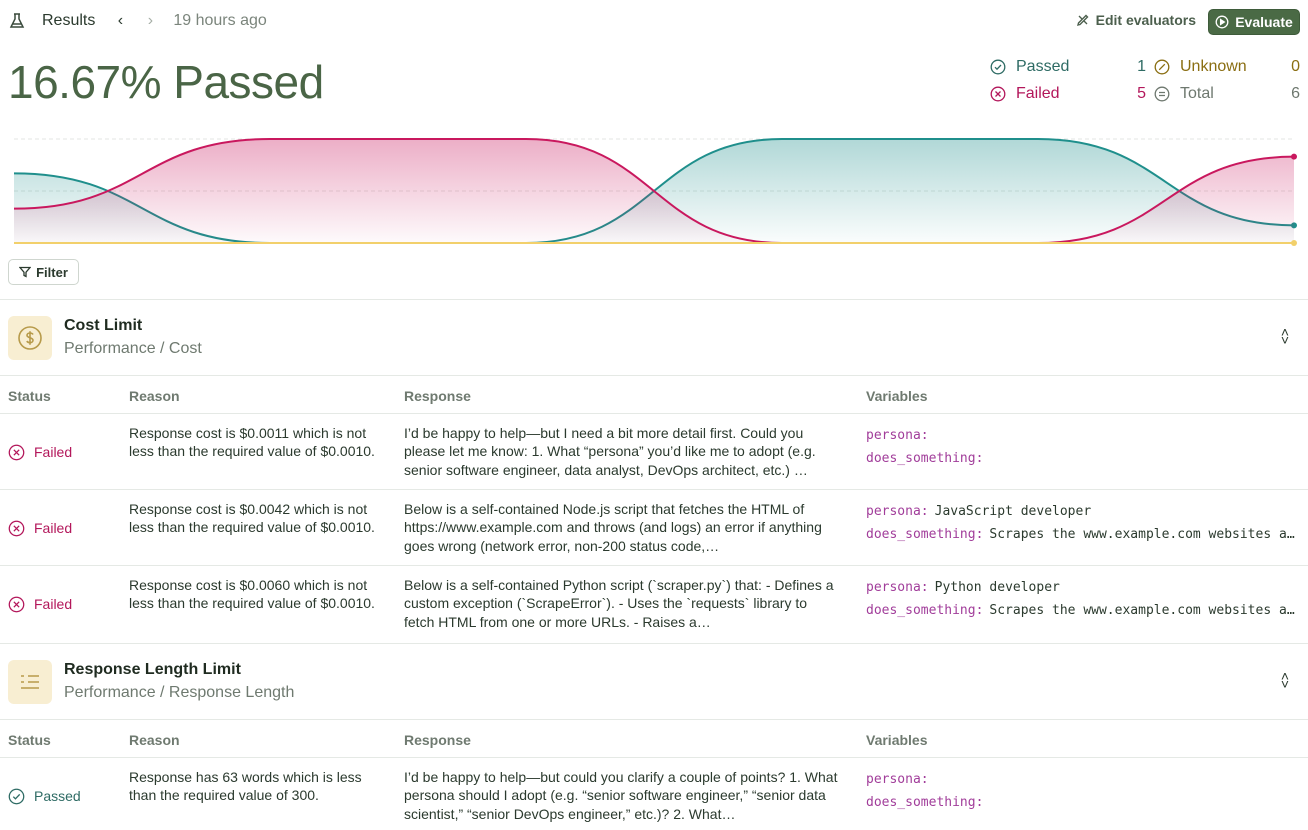 Image resolution: width=1308 pixels, height=830 pixels. I want to click on variable-value: JavaScript developer, so click(1013, 511).